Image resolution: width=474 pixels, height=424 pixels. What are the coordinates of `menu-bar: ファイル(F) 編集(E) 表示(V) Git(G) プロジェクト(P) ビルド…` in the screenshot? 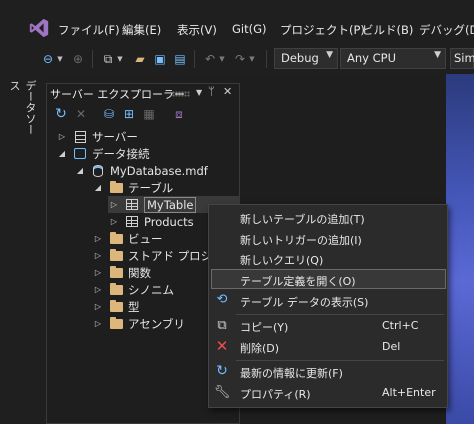 It's located at (237, 22).